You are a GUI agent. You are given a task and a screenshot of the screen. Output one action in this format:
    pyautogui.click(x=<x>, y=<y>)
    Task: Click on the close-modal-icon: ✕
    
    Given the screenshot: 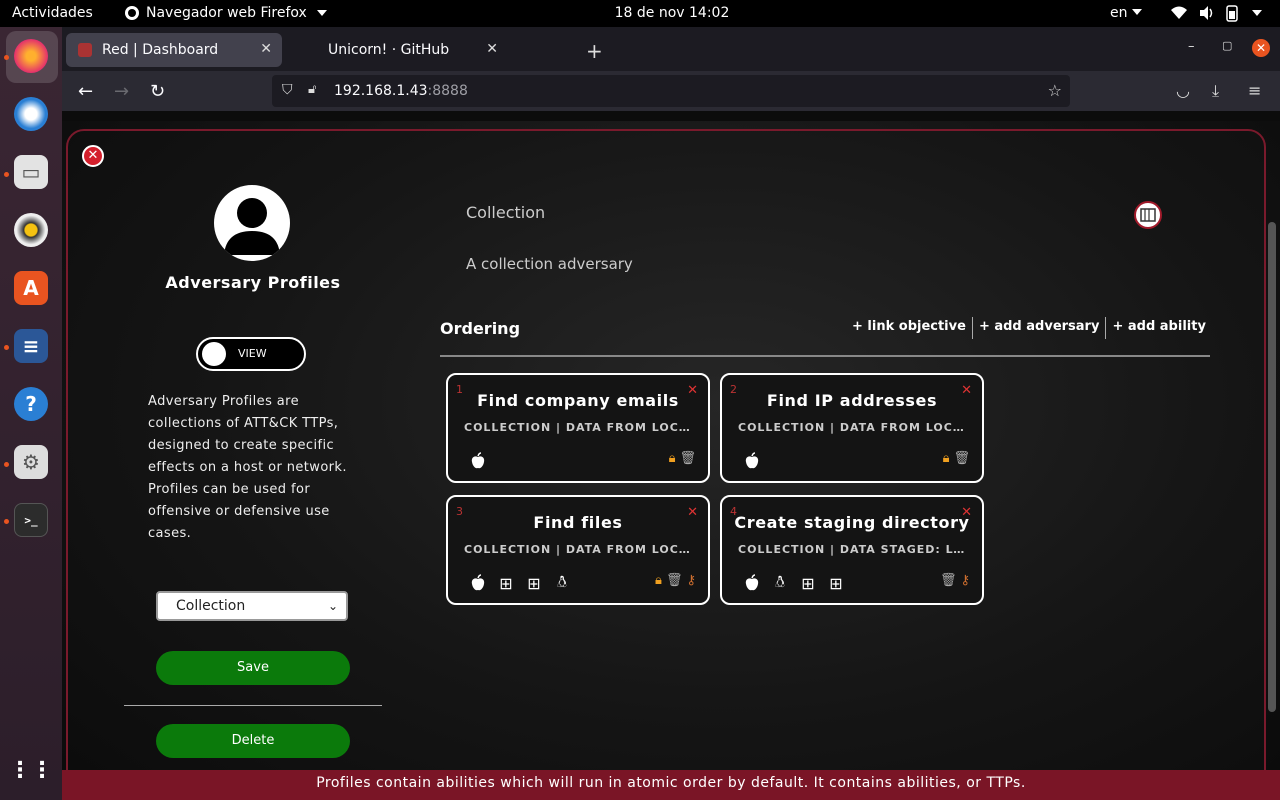 What is the action you would take?
    pyautogui.click(x=93, y=156)
    